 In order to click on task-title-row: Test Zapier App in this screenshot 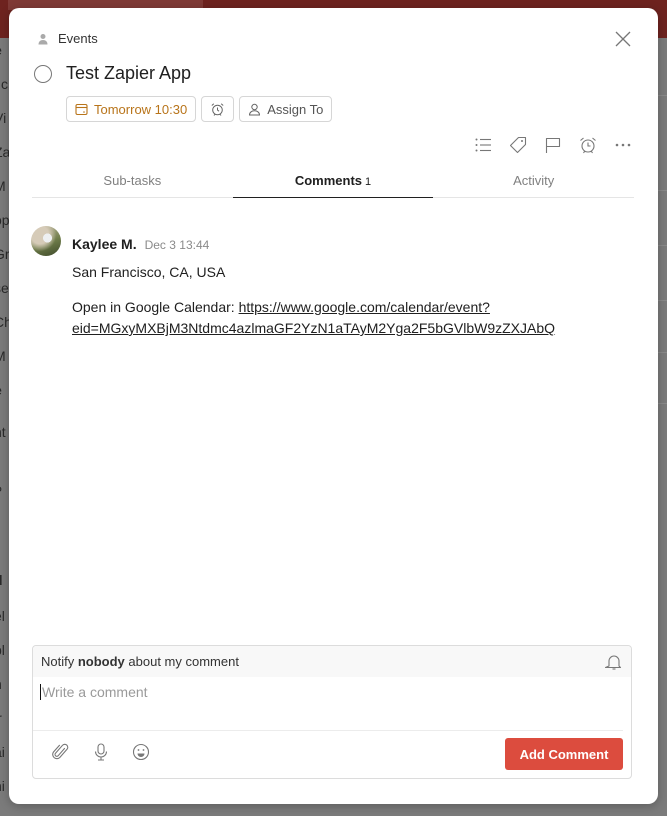, I will do `click(112, 73)`.